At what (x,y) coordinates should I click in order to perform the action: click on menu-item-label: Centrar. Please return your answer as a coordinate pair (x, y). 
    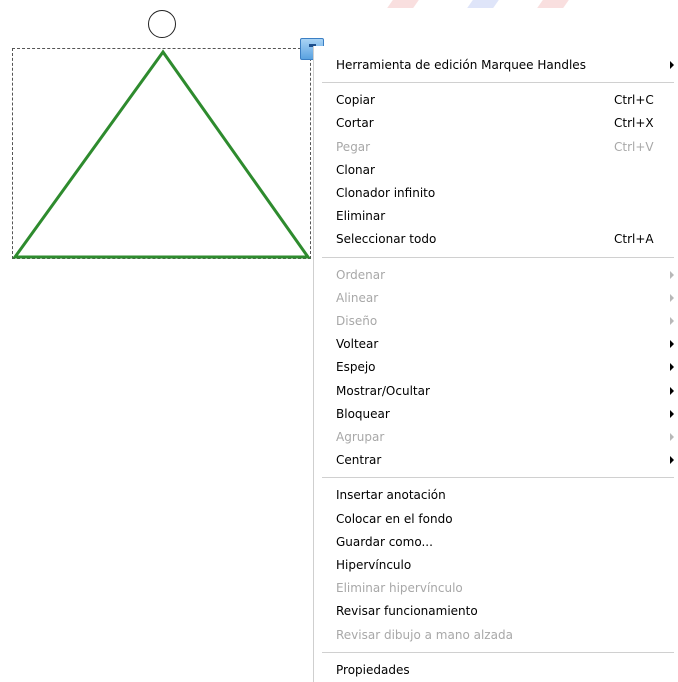
    Looking at the image, I should click on (359, 460).